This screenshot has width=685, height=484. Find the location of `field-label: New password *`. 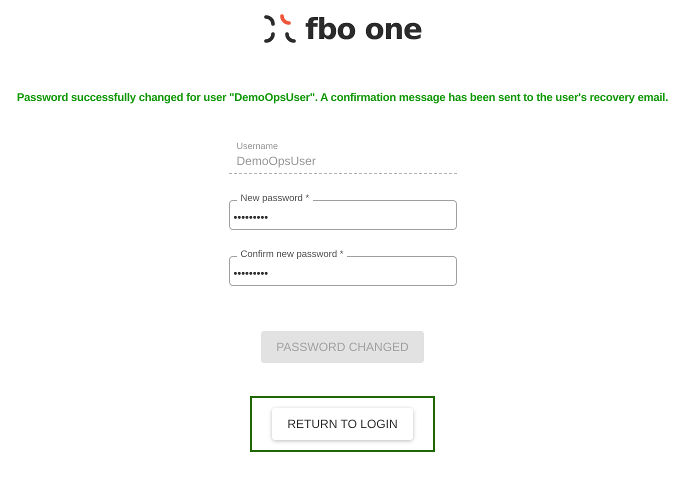

field-label: New password * is located at coordinates (275, 199).